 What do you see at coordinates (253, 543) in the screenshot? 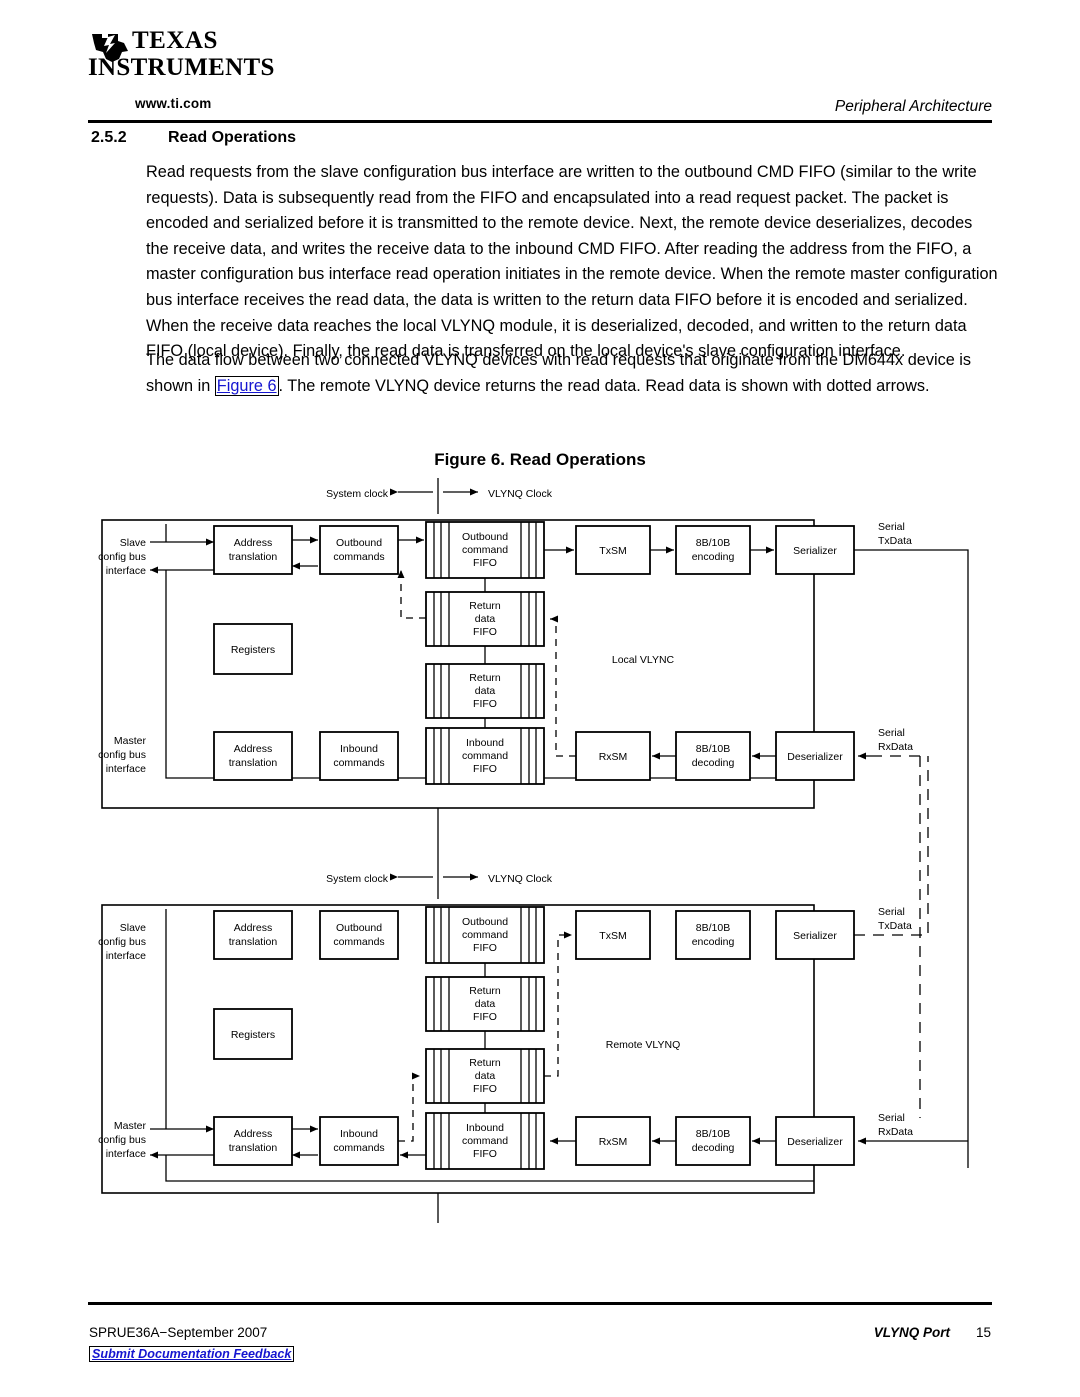
I see `label-addr-top-1a: Address` at bounding box center [253, 543].